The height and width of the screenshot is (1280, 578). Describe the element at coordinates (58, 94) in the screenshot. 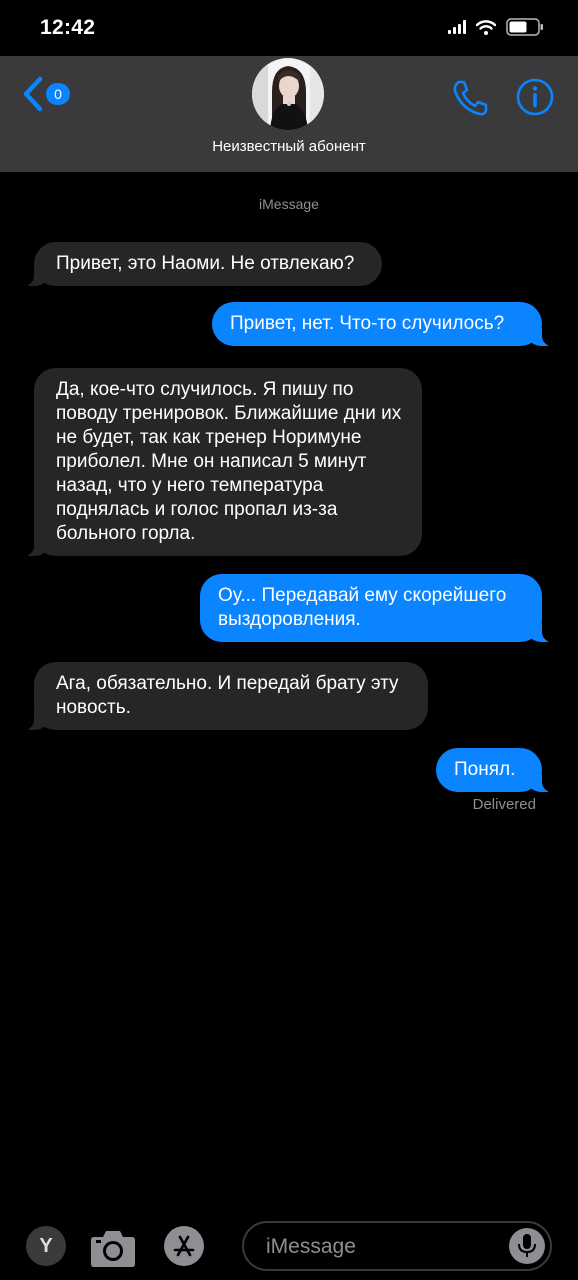

I see `unread-count-badge: 0` at that location.